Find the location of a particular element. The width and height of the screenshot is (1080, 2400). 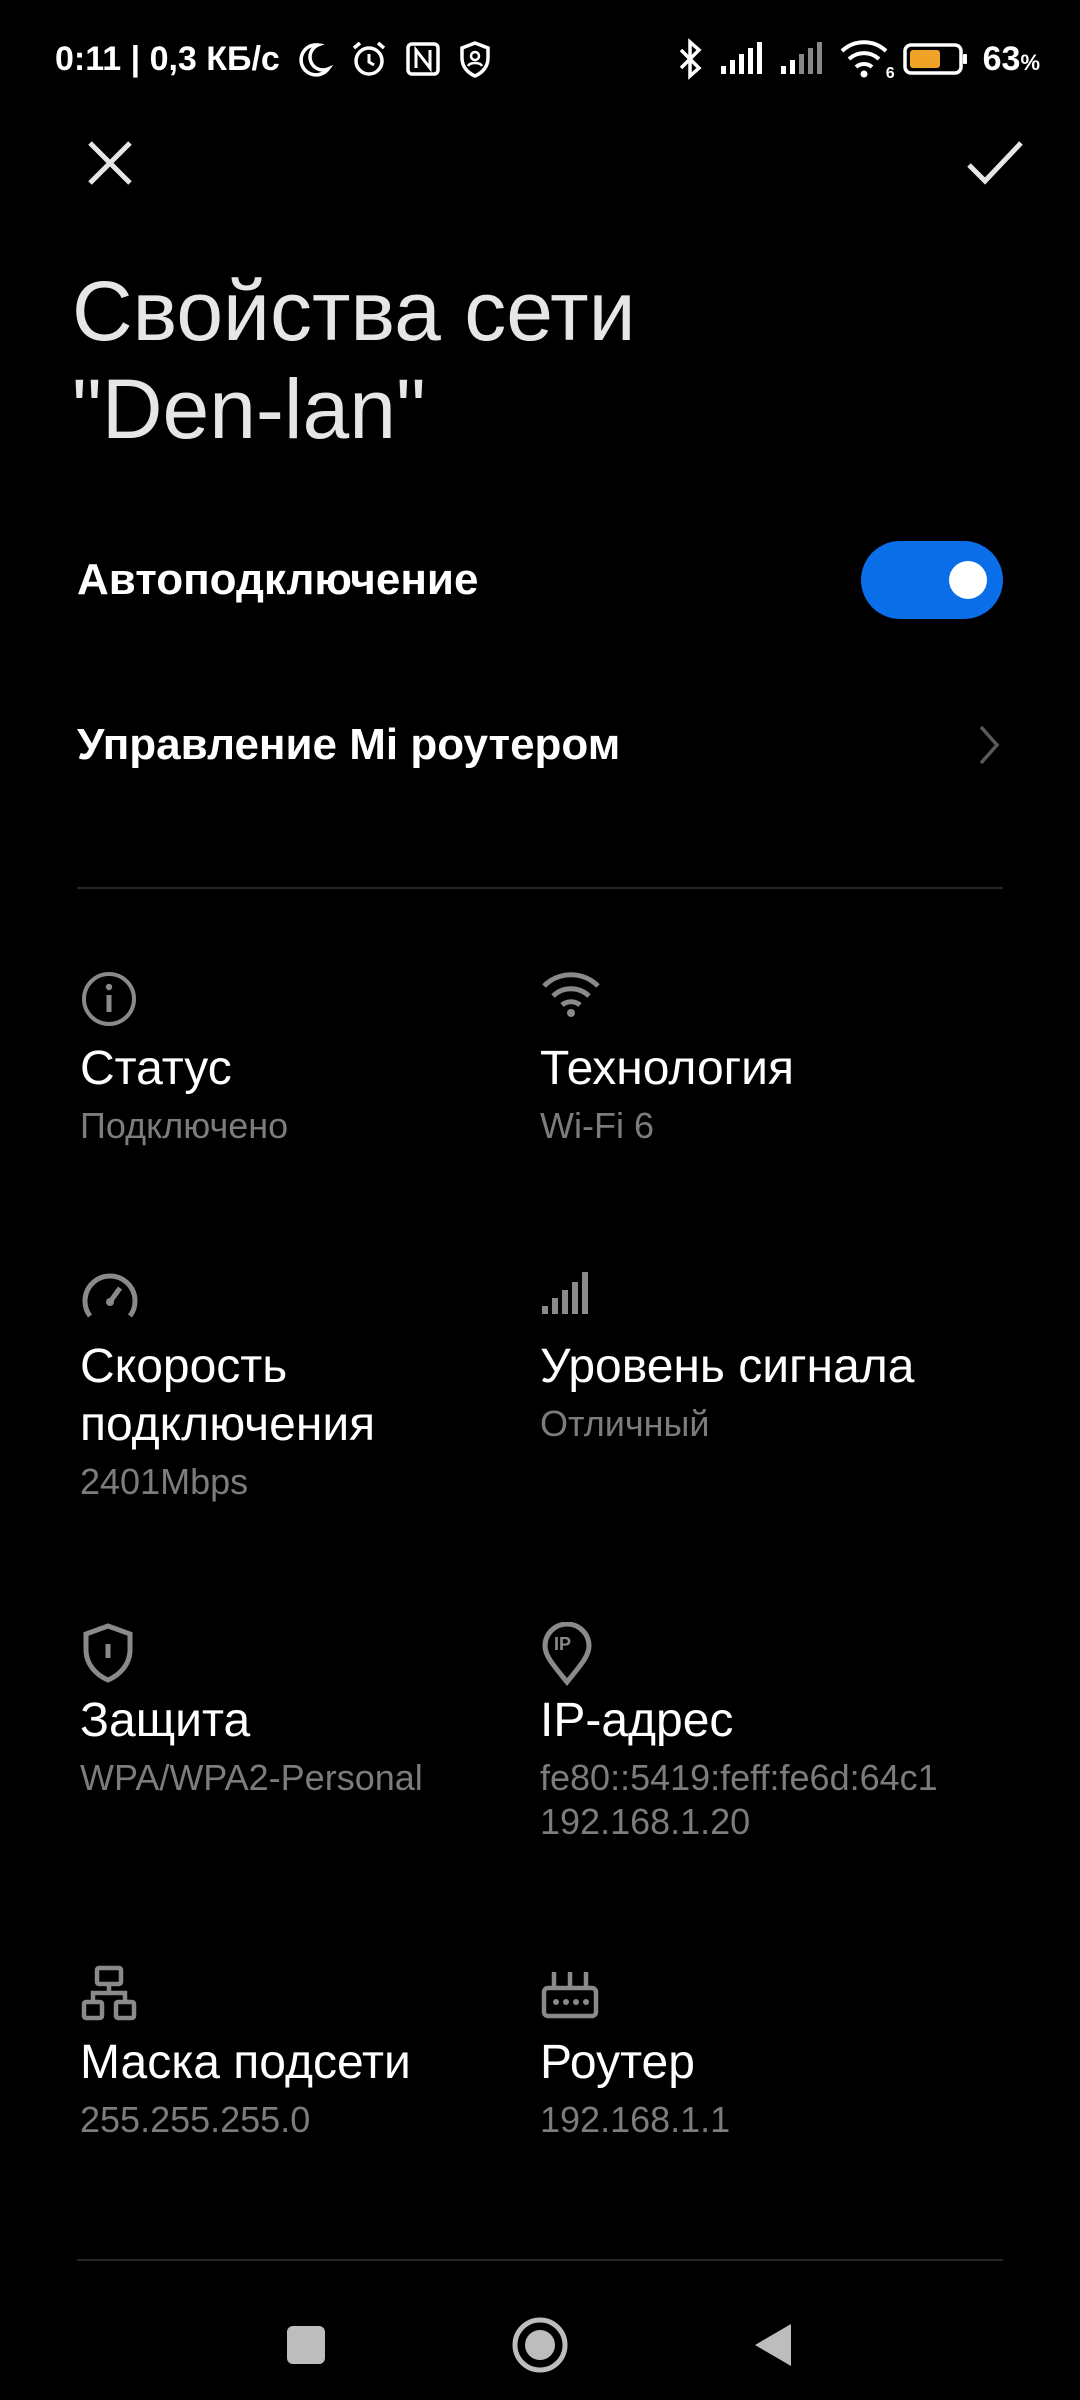

technology-value: Wi-Fi 6 is located at coordinates (597, 1125).